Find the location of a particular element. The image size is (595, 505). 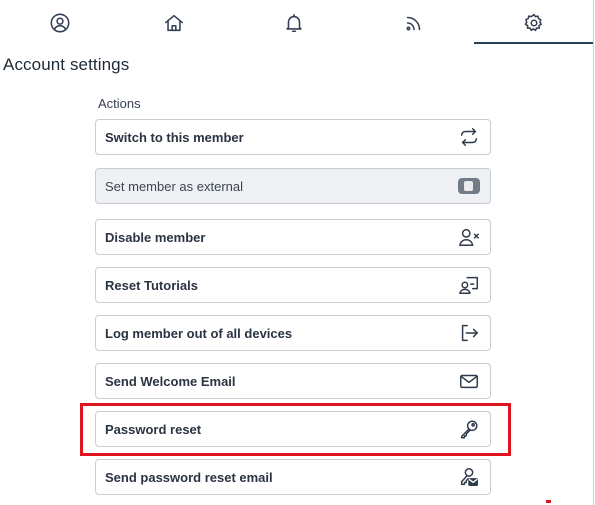

send-welcome-email-button: Send Welcome Email is located at coordinates (293, 381).